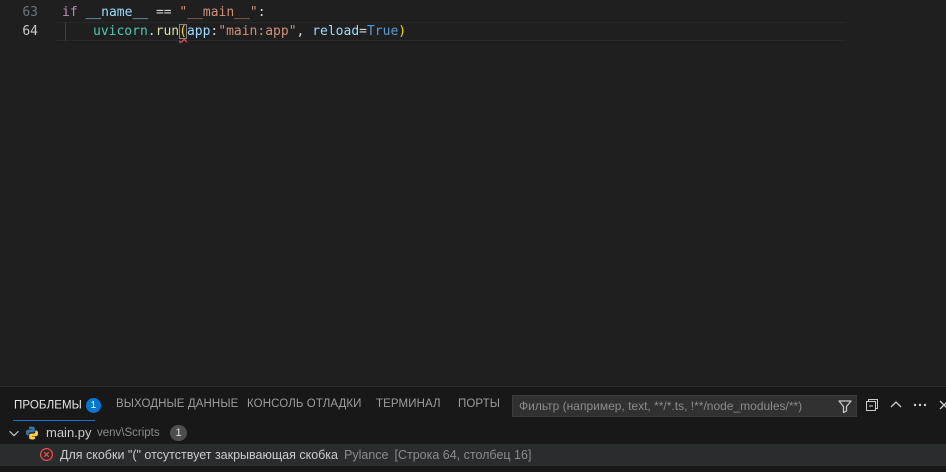 This screenshot has height=472, width=946. What do you see at coordinates (120, 31) in the screenshot?
I see `module-name: uvicorn` at bounding box center [120, 31].